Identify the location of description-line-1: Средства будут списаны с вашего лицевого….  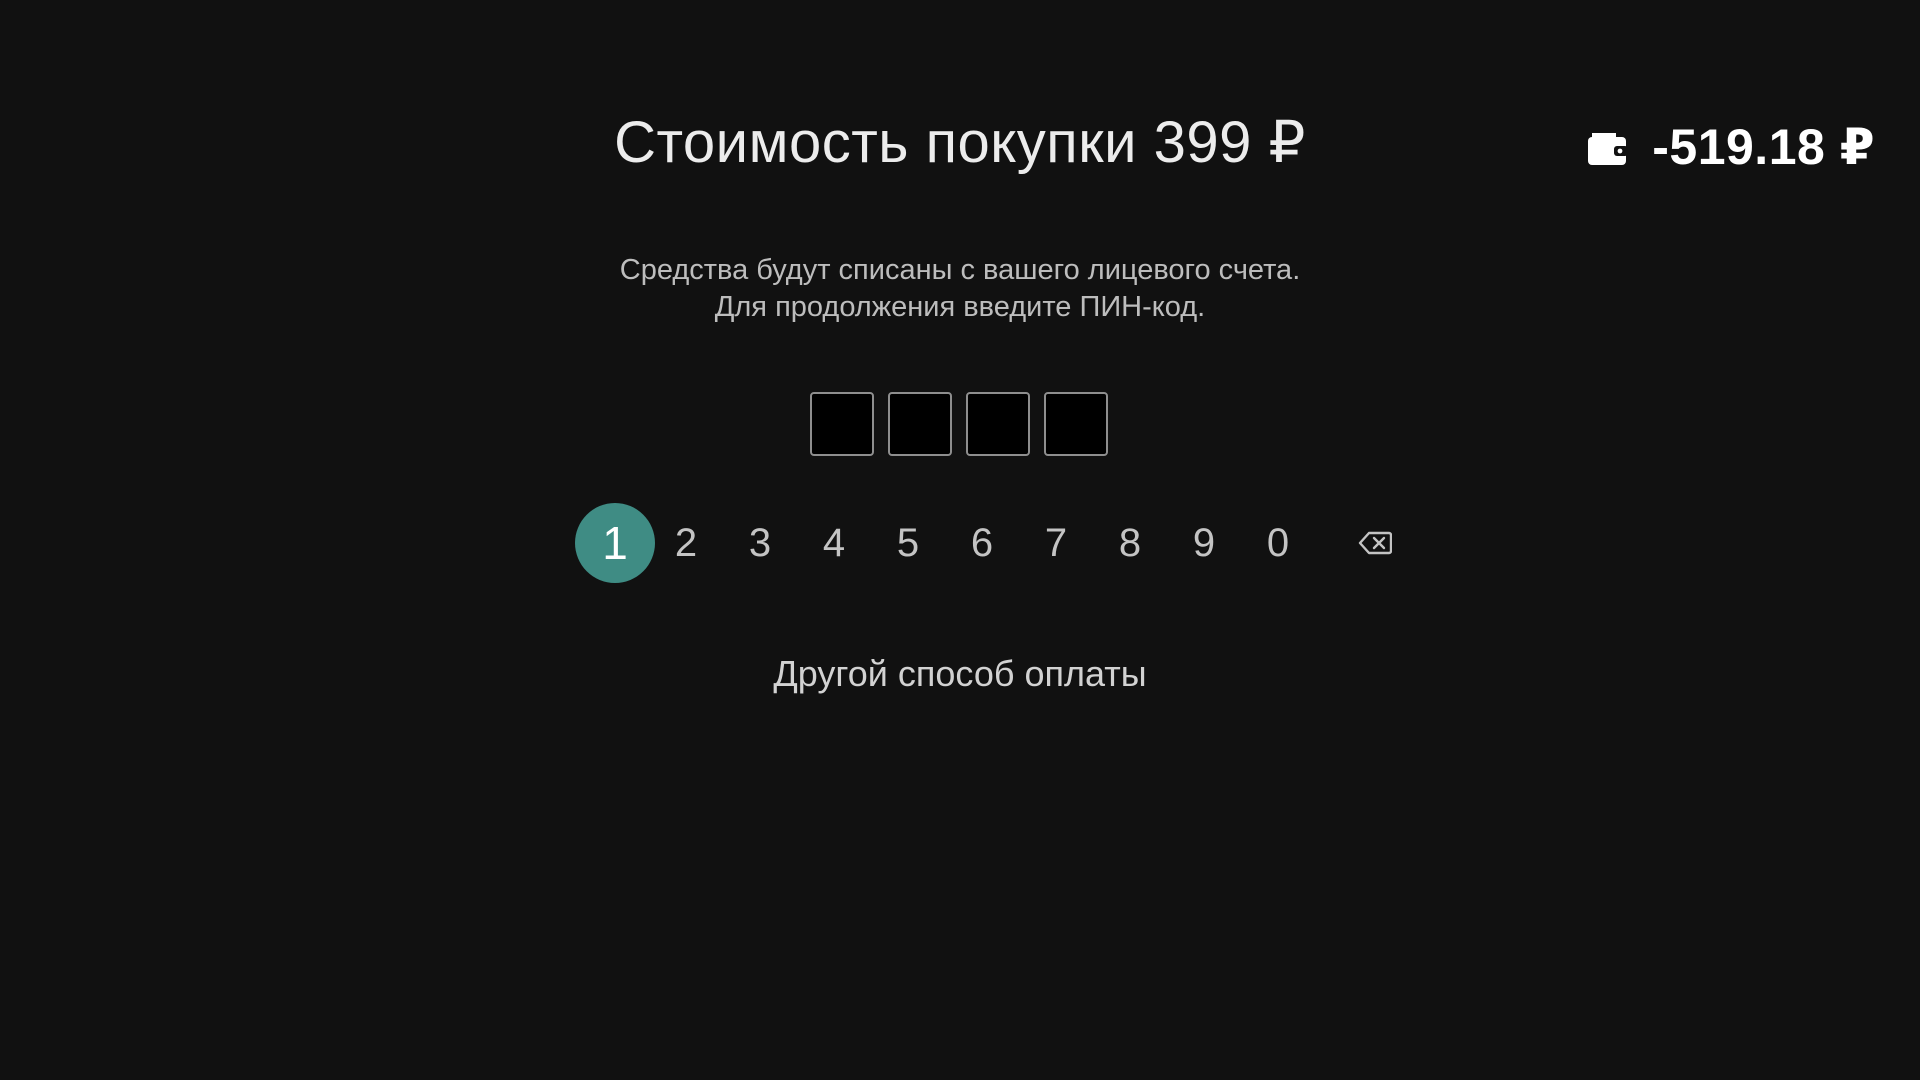
(960, 270).